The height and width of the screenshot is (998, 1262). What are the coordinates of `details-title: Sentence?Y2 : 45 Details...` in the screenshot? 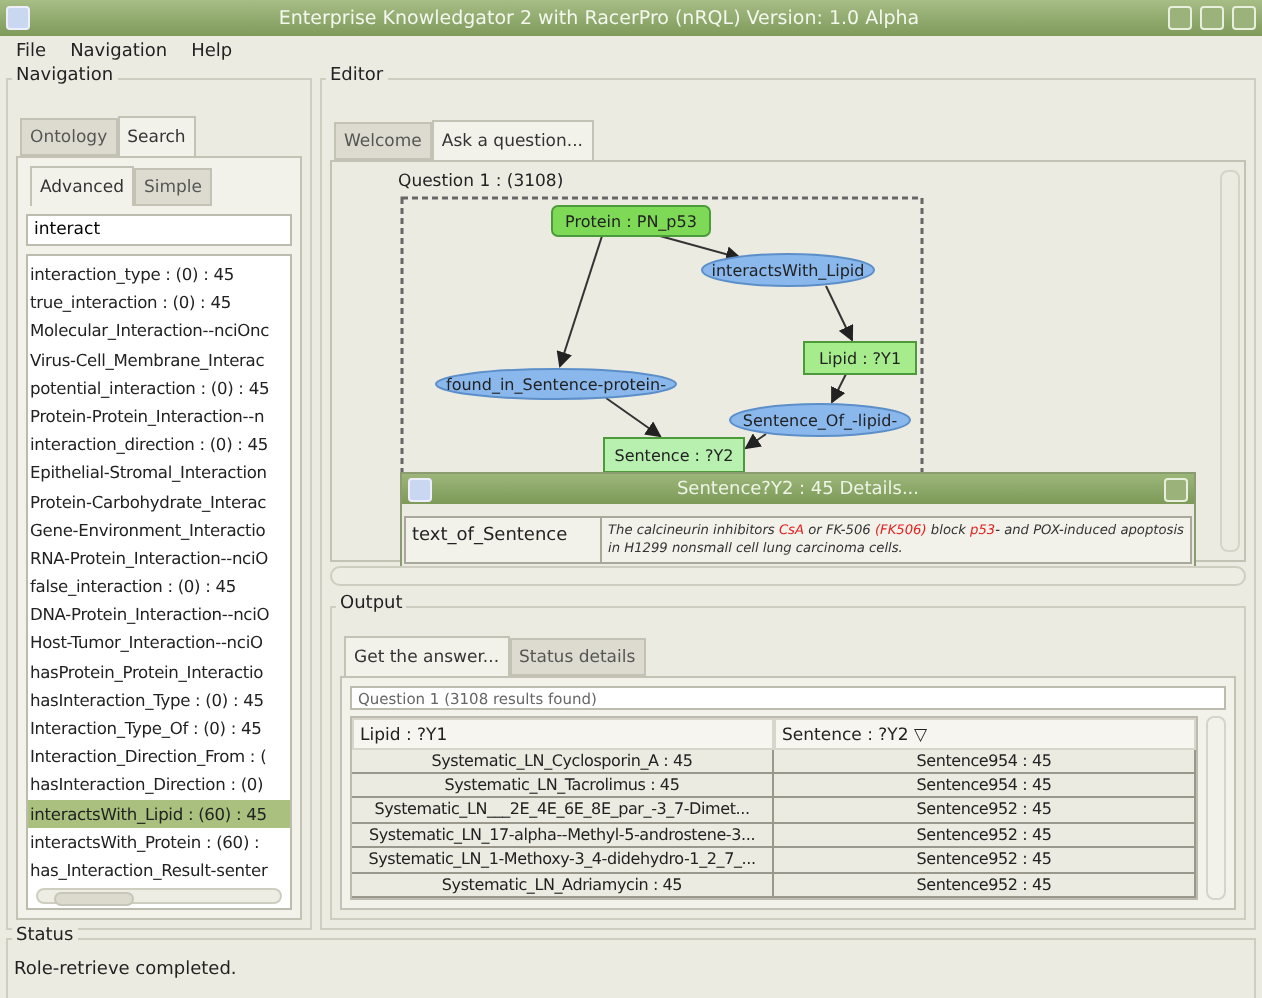 It's located at (798, 489).